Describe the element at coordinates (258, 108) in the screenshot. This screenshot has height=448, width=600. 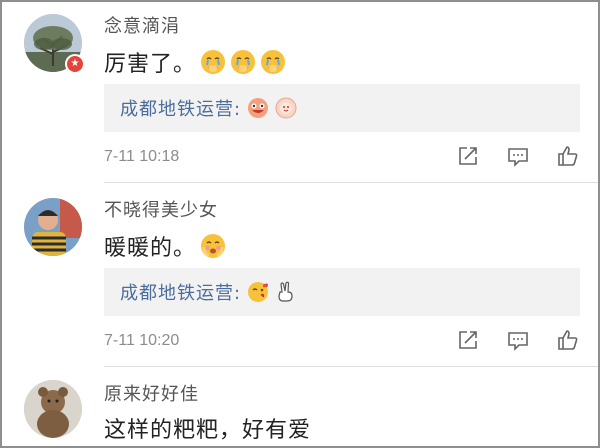
I see `laughing-face-icon` at that location.